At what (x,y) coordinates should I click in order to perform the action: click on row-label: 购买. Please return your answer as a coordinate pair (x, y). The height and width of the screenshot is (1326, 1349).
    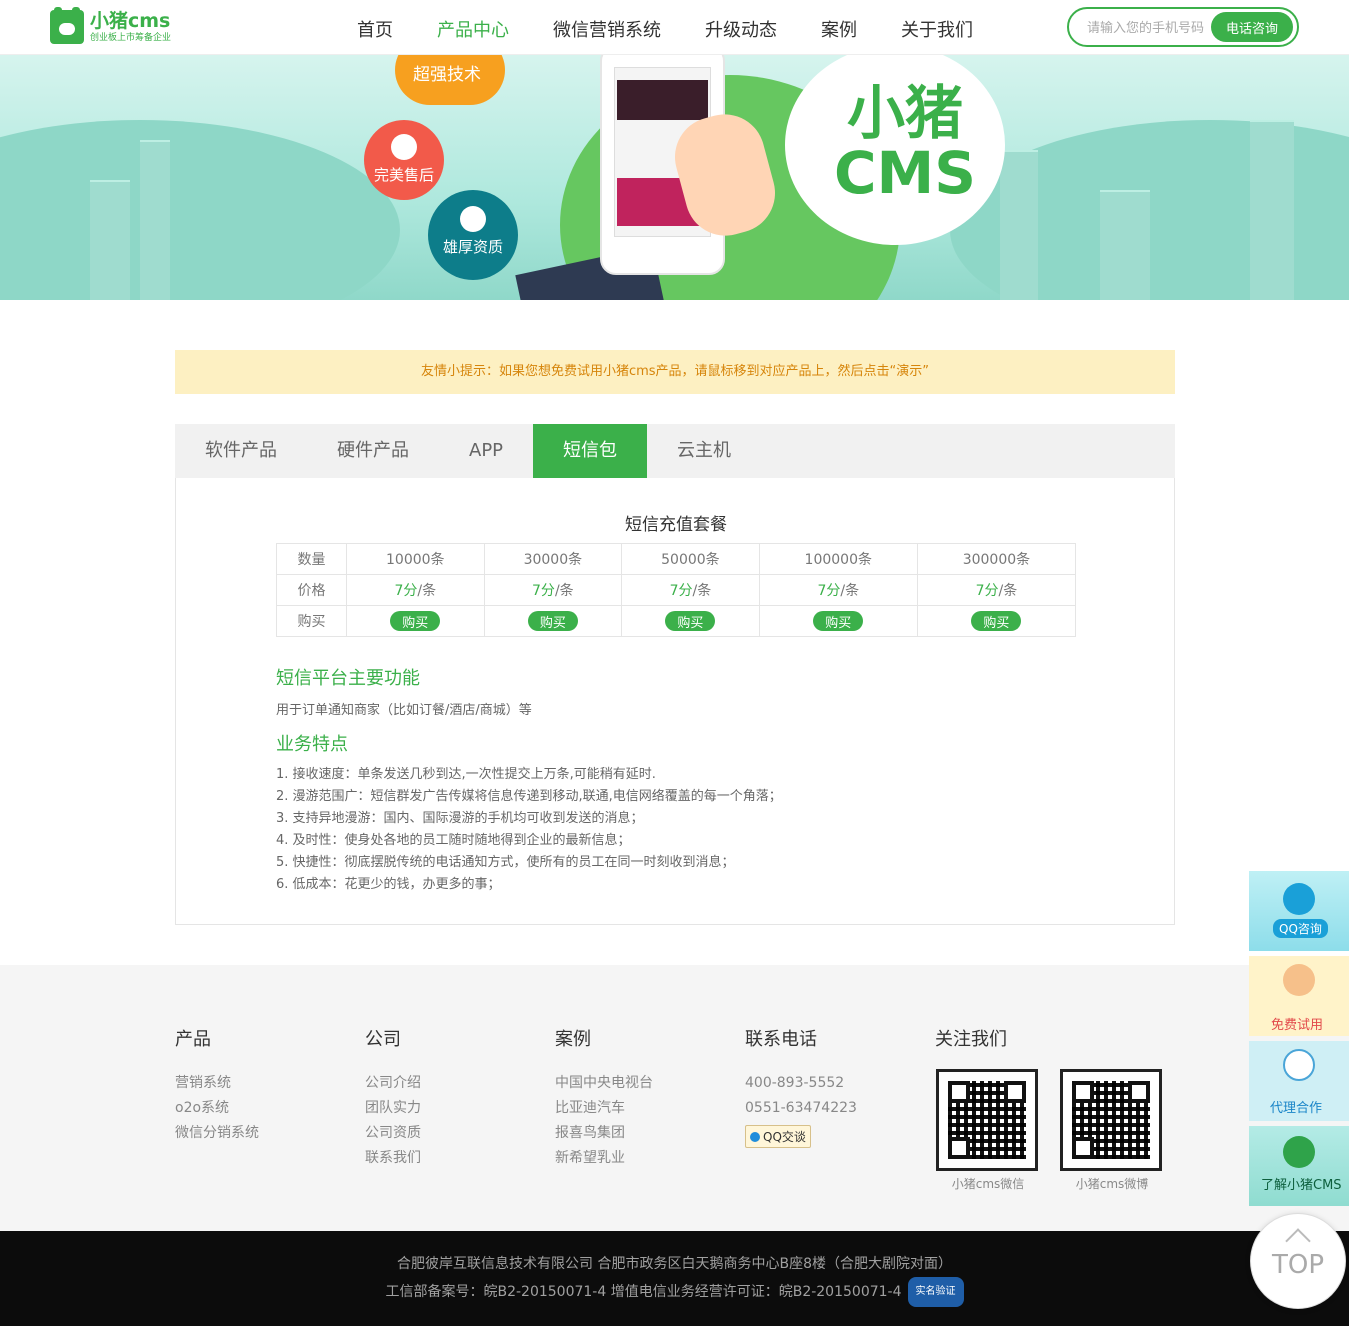
    Looking at the image, I should click on (311, 621).